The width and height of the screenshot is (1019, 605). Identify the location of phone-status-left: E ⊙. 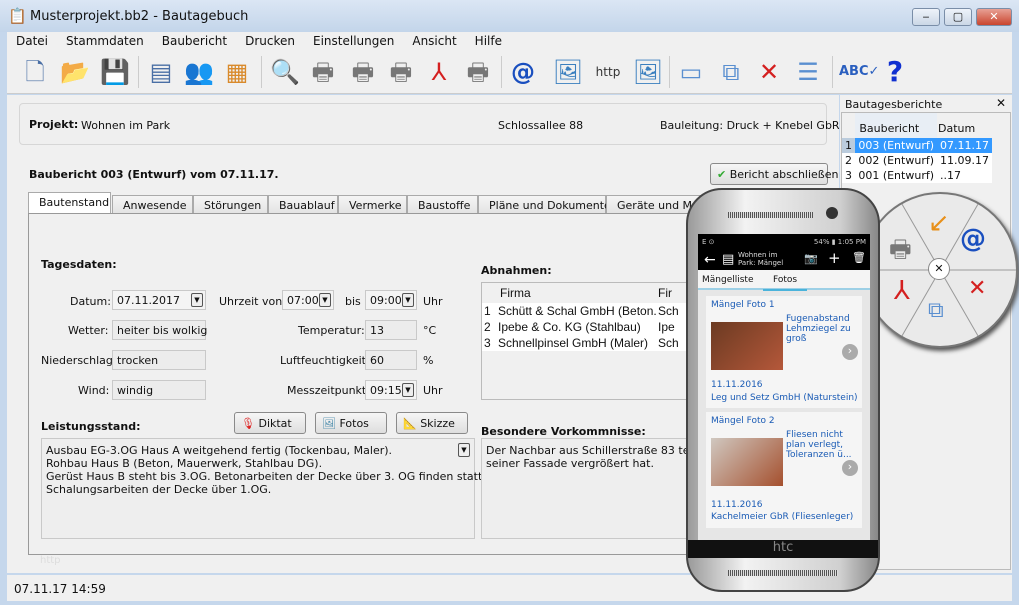
(708, 242).